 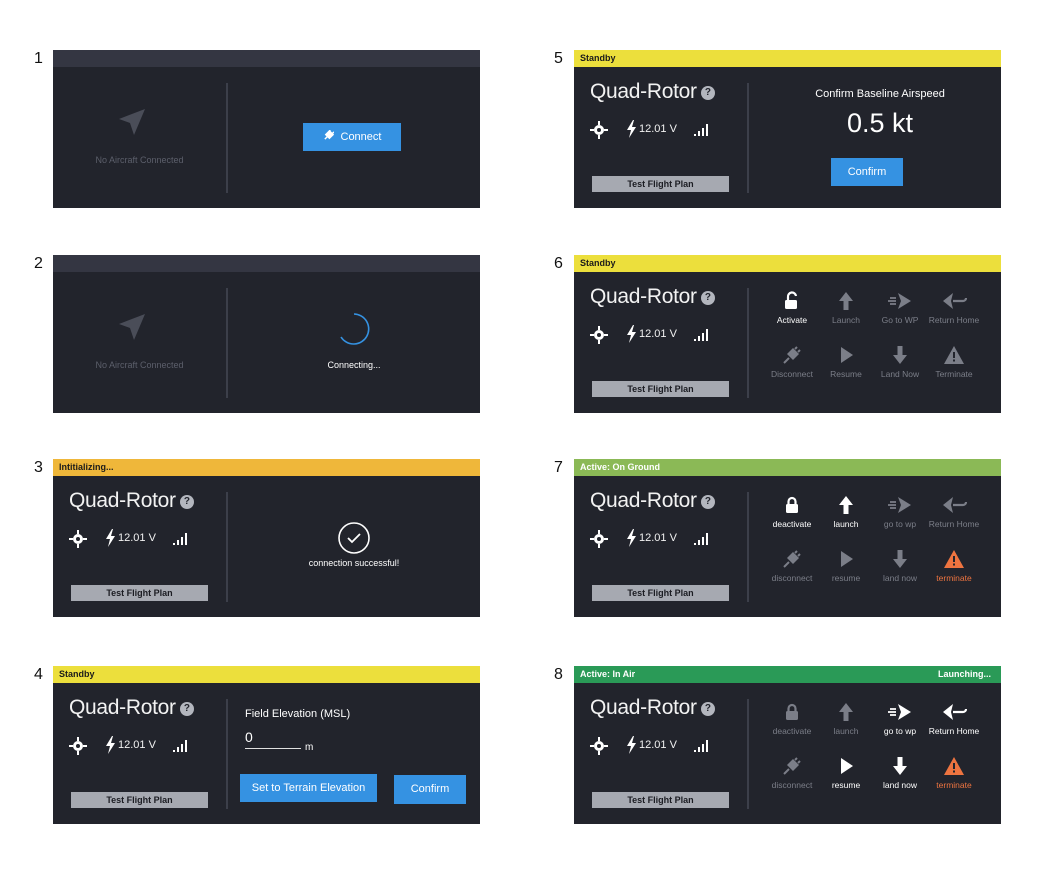 I want to click on connect-button: Connect, so click(x=352, y=137).